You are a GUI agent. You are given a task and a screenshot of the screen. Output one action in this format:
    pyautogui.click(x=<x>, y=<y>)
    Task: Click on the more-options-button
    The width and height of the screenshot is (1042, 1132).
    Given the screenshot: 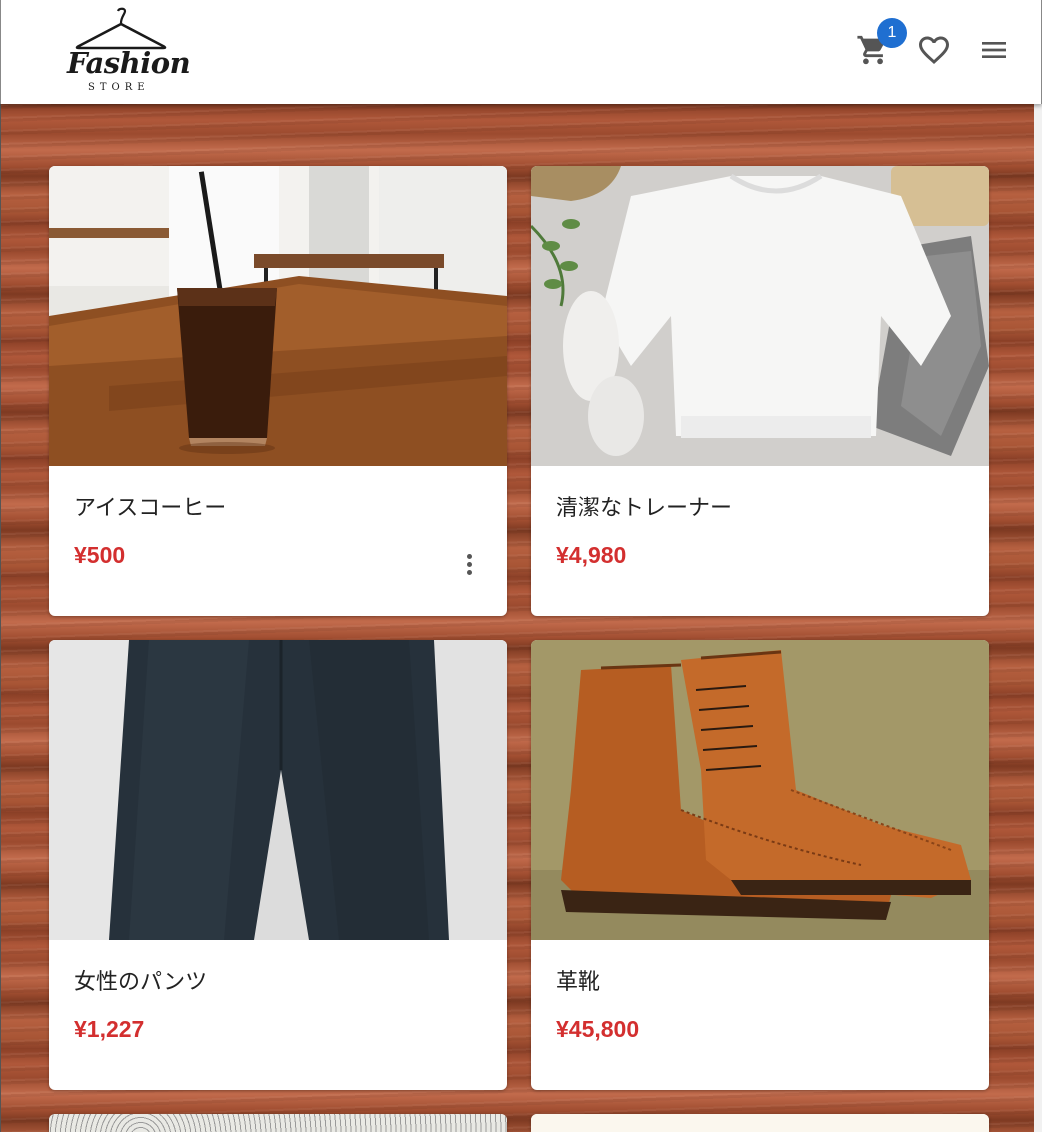 What is the action you would take?
    pyautogui.click(x=469, y=564)
    